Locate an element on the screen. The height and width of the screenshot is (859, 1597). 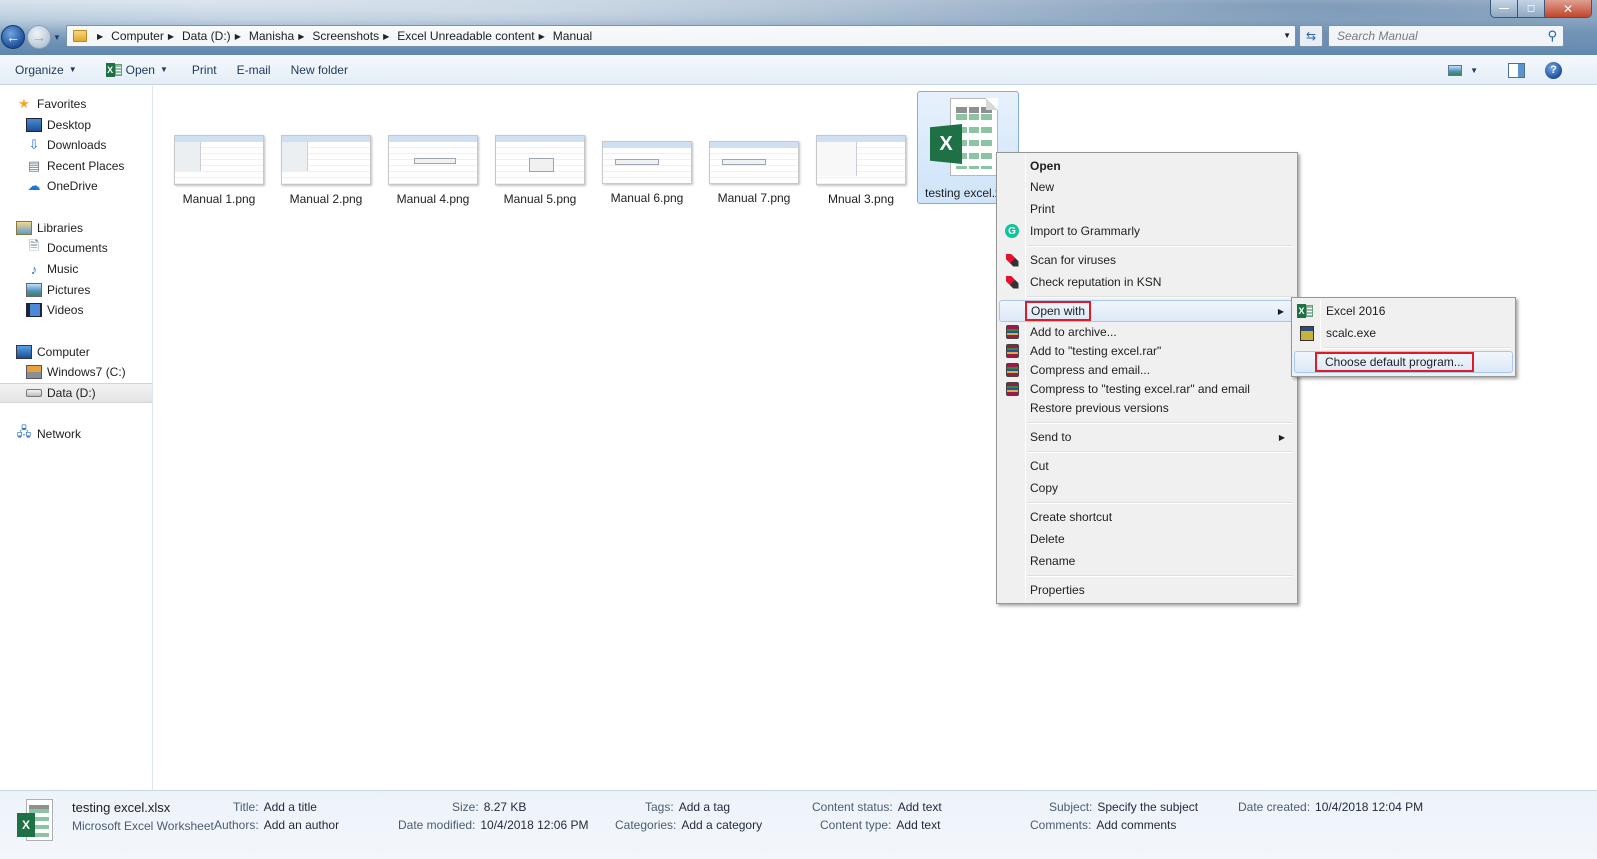
help-icon: ? is located at coordinates (1553, 70).